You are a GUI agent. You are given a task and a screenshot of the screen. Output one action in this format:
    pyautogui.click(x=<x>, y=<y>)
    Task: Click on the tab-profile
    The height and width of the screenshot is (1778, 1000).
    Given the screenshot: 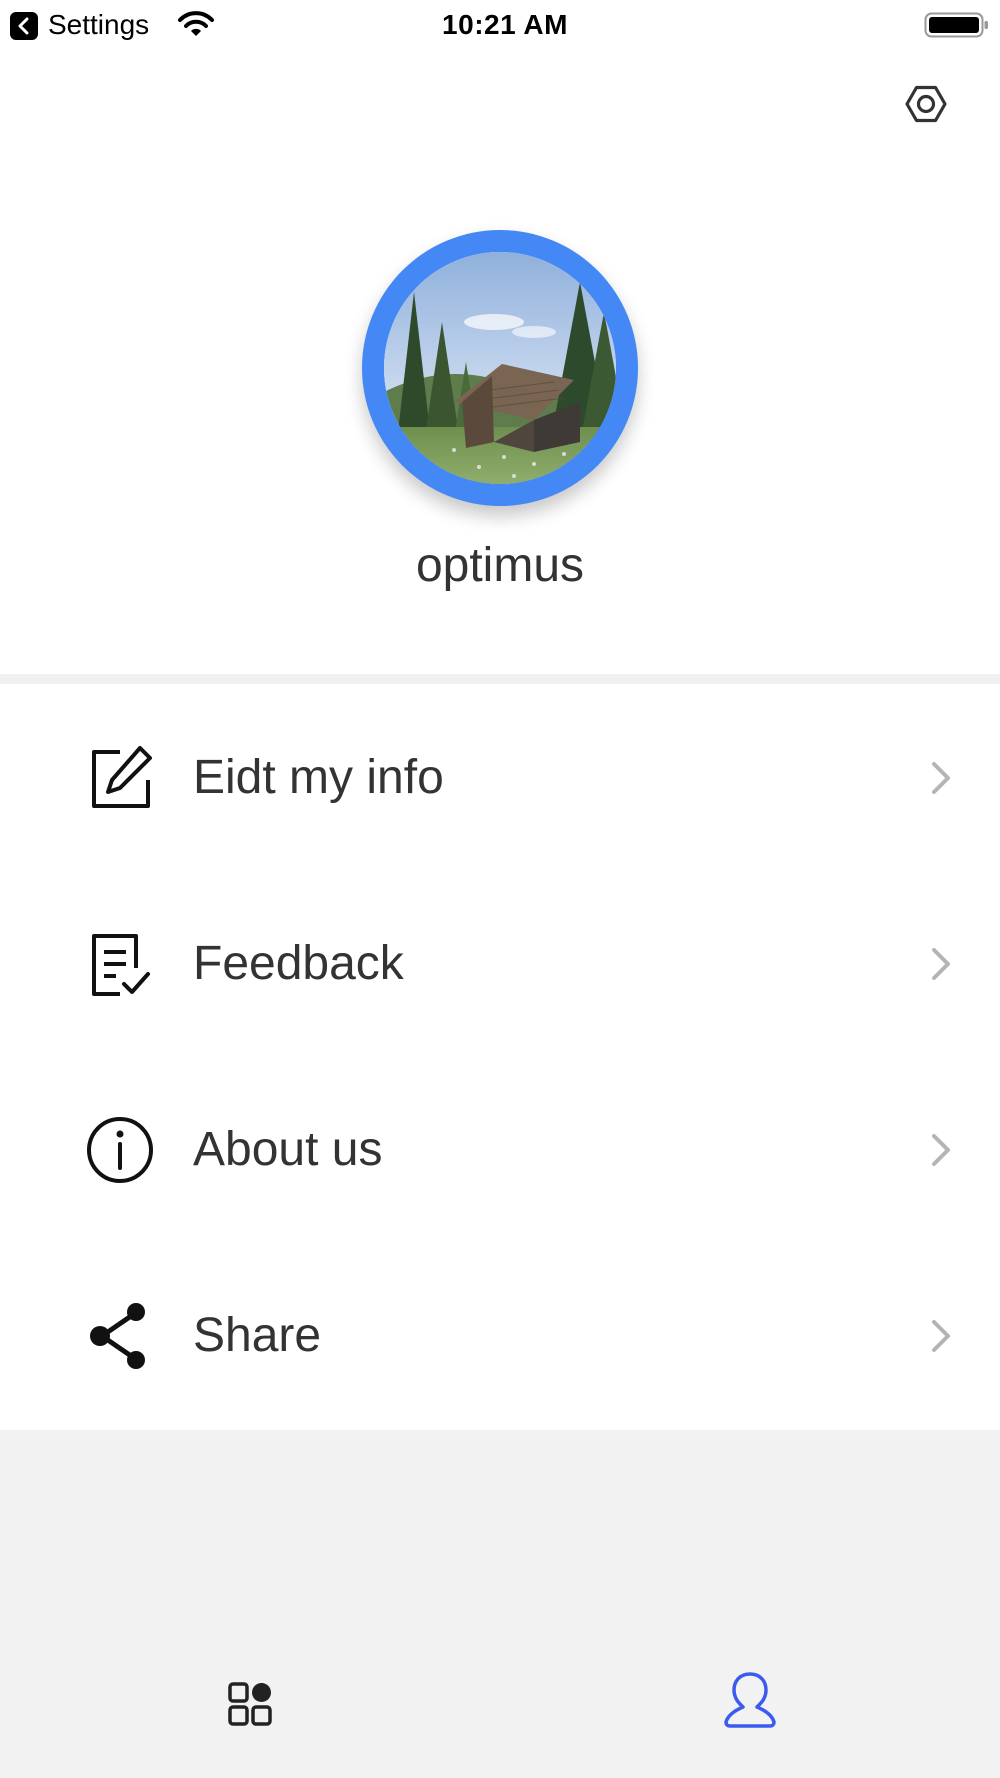 What is the action you would take?
    pyautogui.click(x=750, y=1689)
    